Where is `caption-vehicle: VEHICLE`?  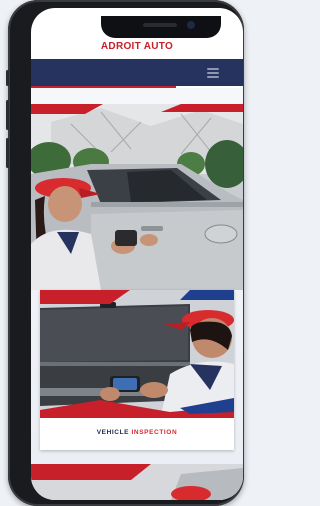 caption-vehicle: VEHICLE is located at coordinates (113, 432).